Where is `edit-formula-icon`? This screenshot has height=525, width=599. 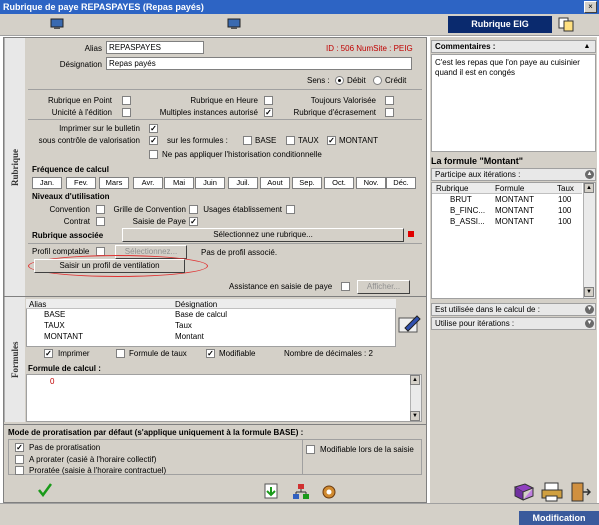 edit-formula-icon is located at coordinates (409, 324).